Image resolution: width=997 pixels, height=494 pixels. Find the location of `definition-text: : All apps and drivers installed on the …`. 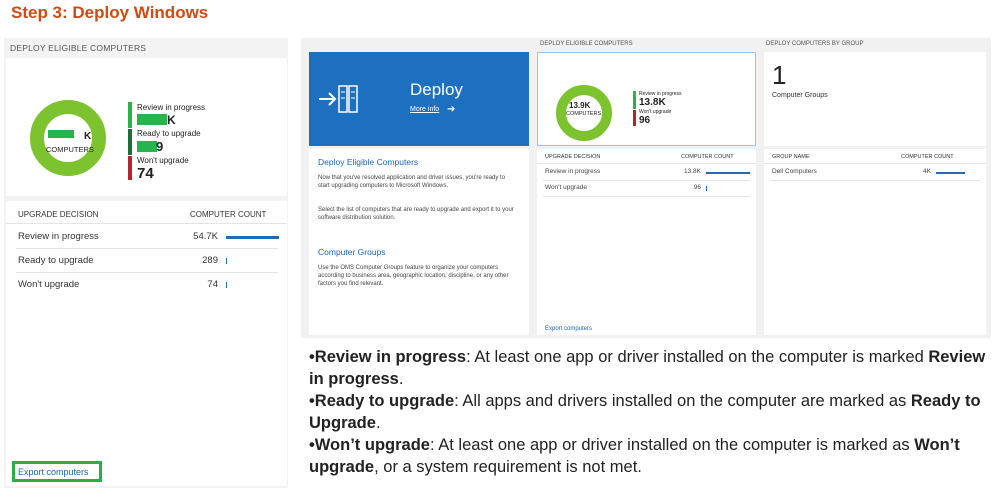

definition-text: : All apps and drivers installed on the … is located at coordinates (682, 401).